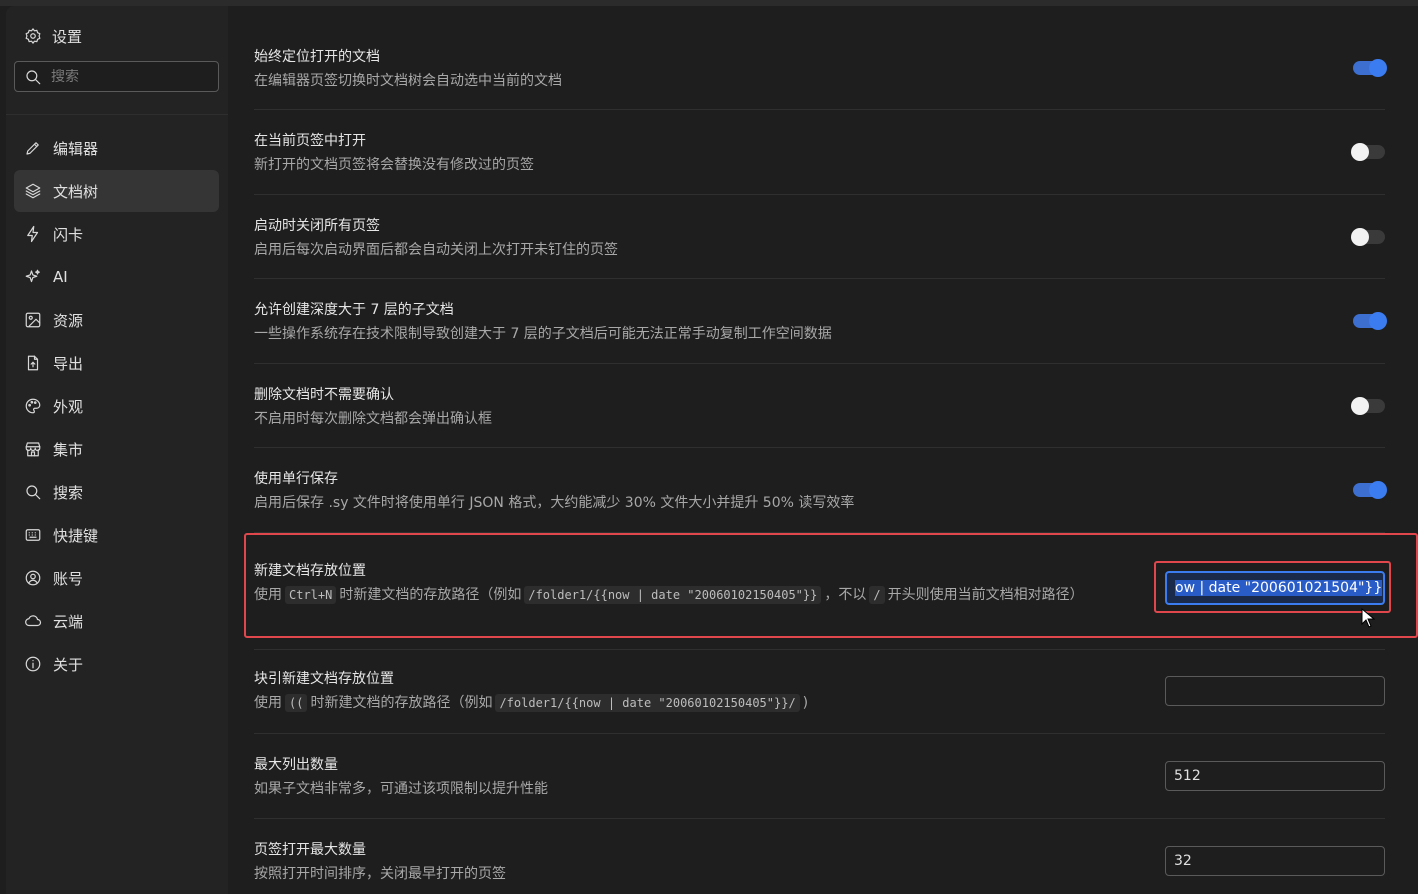  What do you see at coordinates (117, 114) in the screenshot?
I see `sidebar-divider` at bounding box center [117, 114].